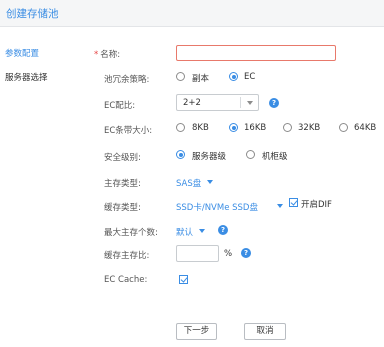  Describe the element at coordinates (256, 53) in the screenshot. I see `name-input` at that location.